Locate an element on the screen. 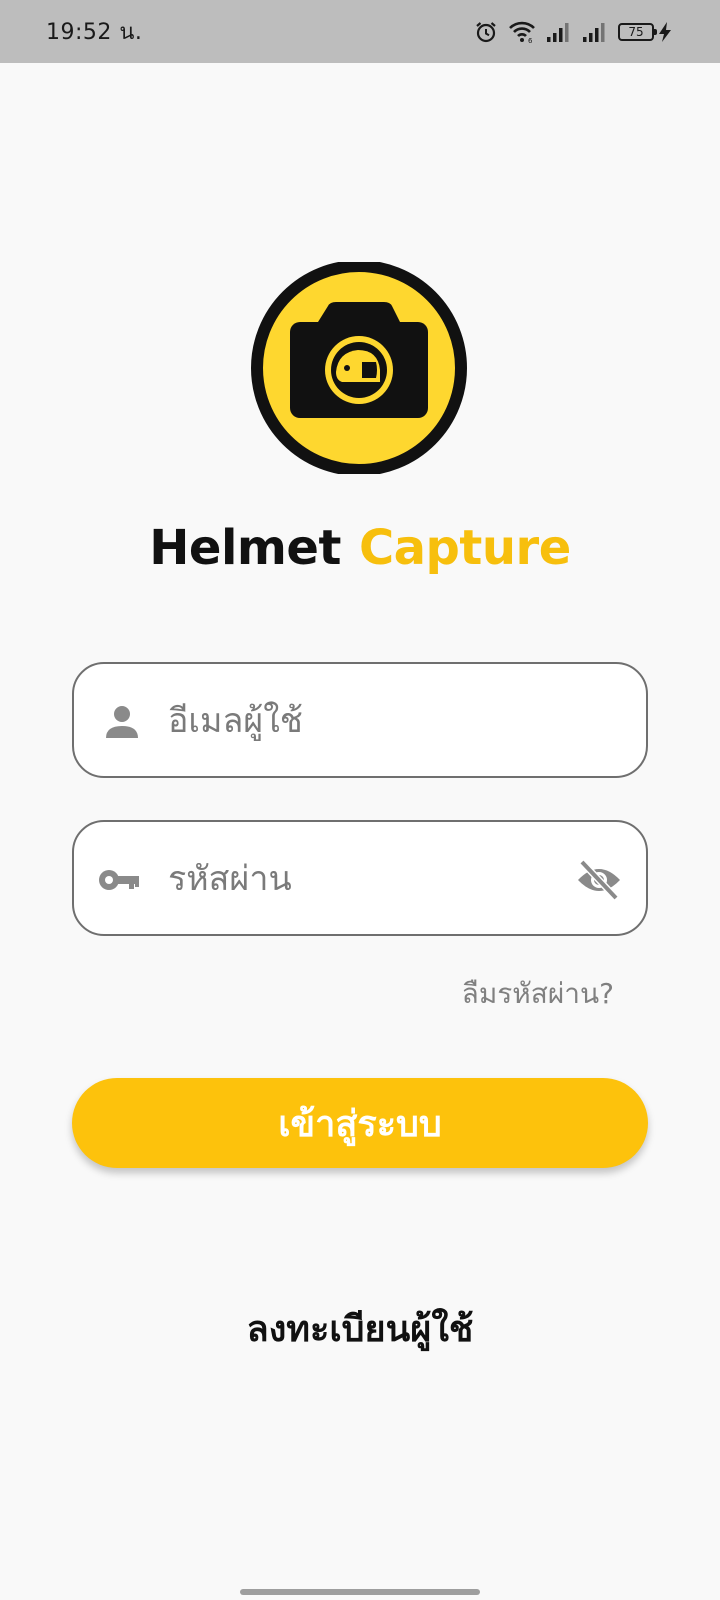 The height and width of the screenshot is (1600, 720). status-time: 19:52 น. is located at coordinates (94, 32).